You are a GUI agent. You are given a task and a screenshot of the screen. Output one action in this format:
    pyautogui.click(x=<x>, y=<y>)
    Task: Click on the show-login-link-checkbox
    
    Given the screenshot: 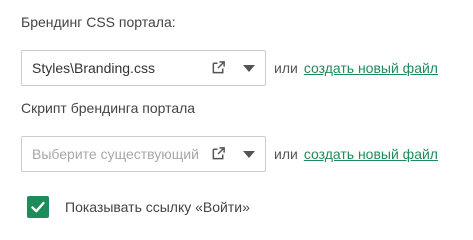 What is the action you would take?
    pyautogui.click(x=38, y=207)
    